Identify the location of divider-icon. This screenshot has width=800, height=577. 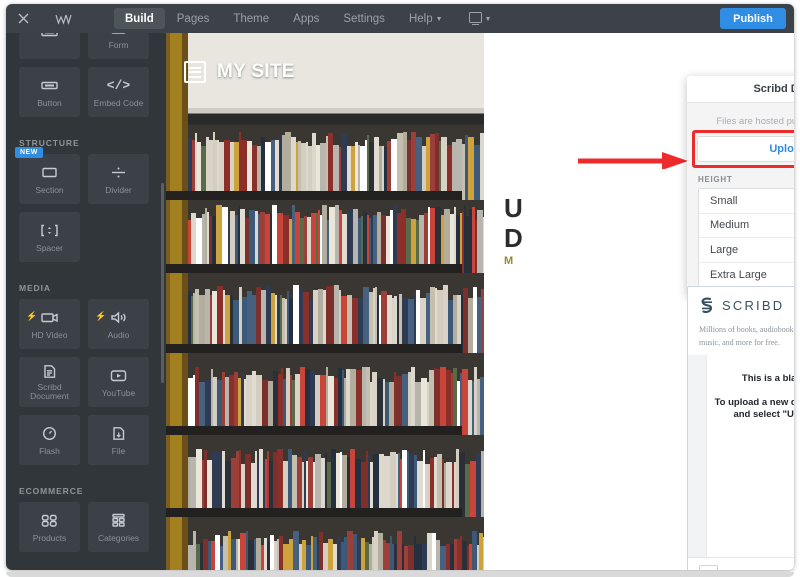
(118, 172).